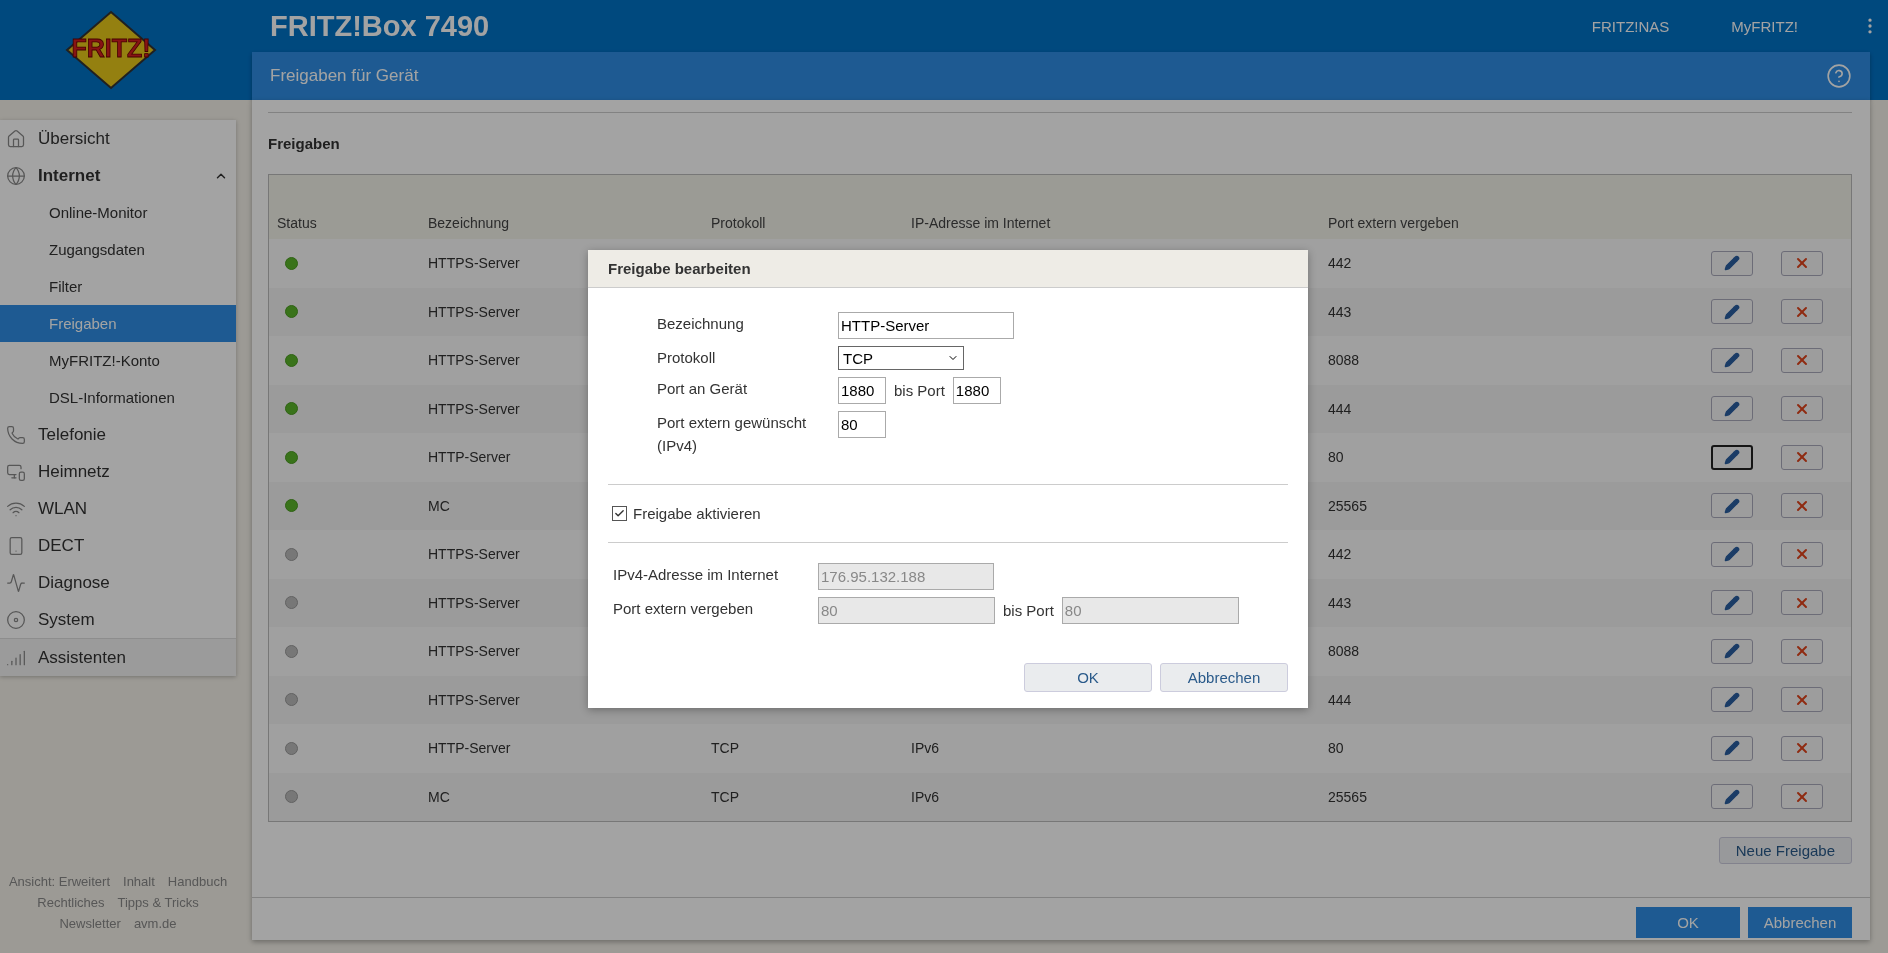  Describe the element at coordinates (118, 286) in the screenshot. I see `sidebar-subitem: Filter` at that location.